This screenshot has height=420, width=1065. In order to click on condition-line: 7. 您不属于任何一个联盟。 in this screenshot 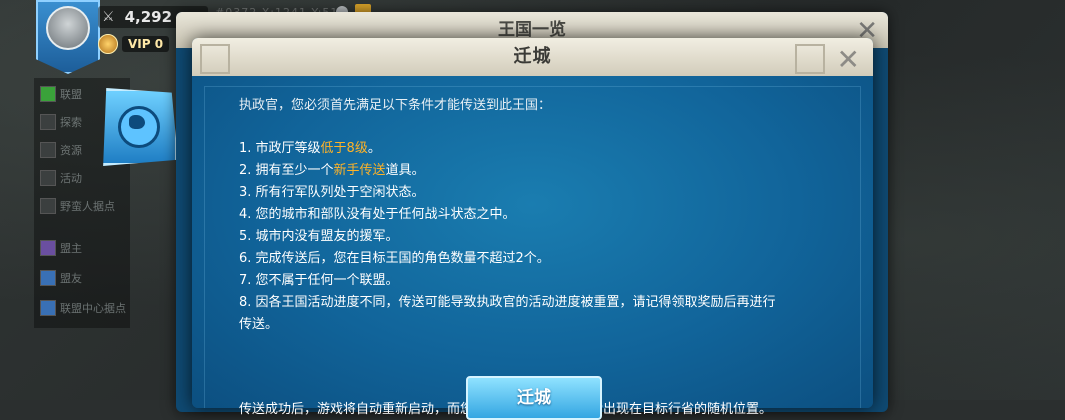, I will do `click(319, 280)`.